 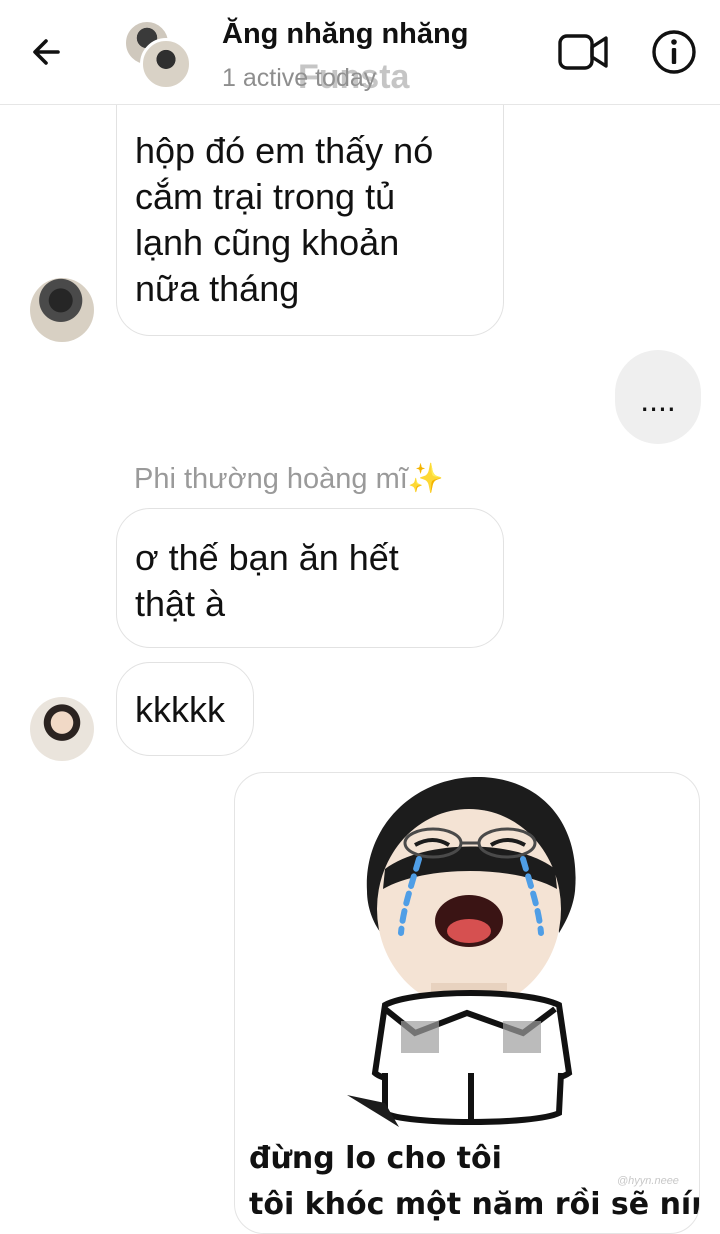 I want to click on message-bubble-incoming: ơ thế bạn ăn hết thật à, so click(x=310, y=578).